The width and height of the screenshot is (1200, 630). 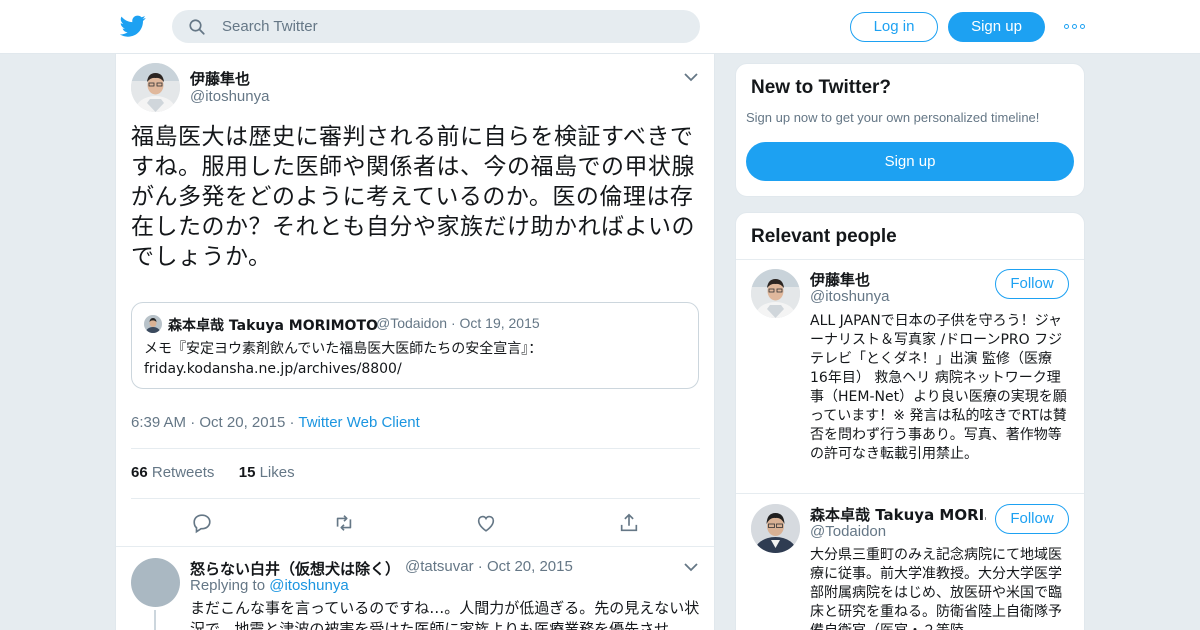 I want to click on new-to-twitter-title: New to Twitter?, so click(x=821, y=87).